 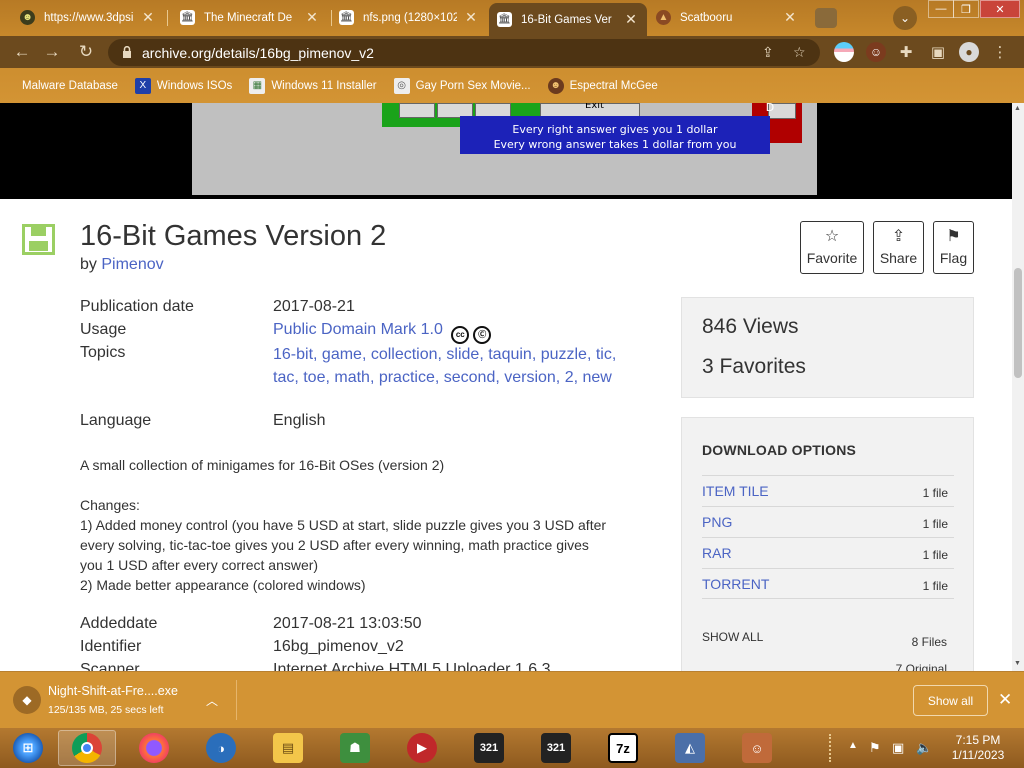 I want to click on taskbar-media-player: ▶, so click(x=422, y=748).